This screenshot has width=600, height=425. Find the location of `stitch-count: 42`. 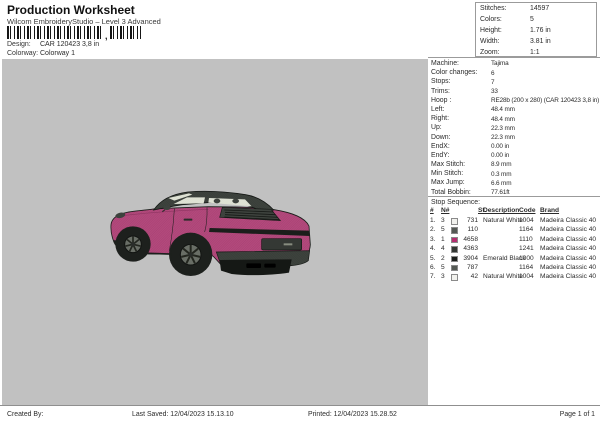

stitch-count: 42 is located at coordinates (474, 277).